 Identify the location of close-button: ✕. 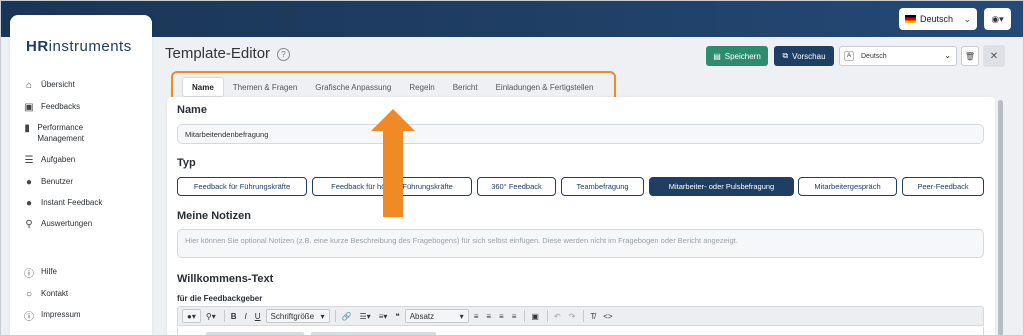
(994, 56).